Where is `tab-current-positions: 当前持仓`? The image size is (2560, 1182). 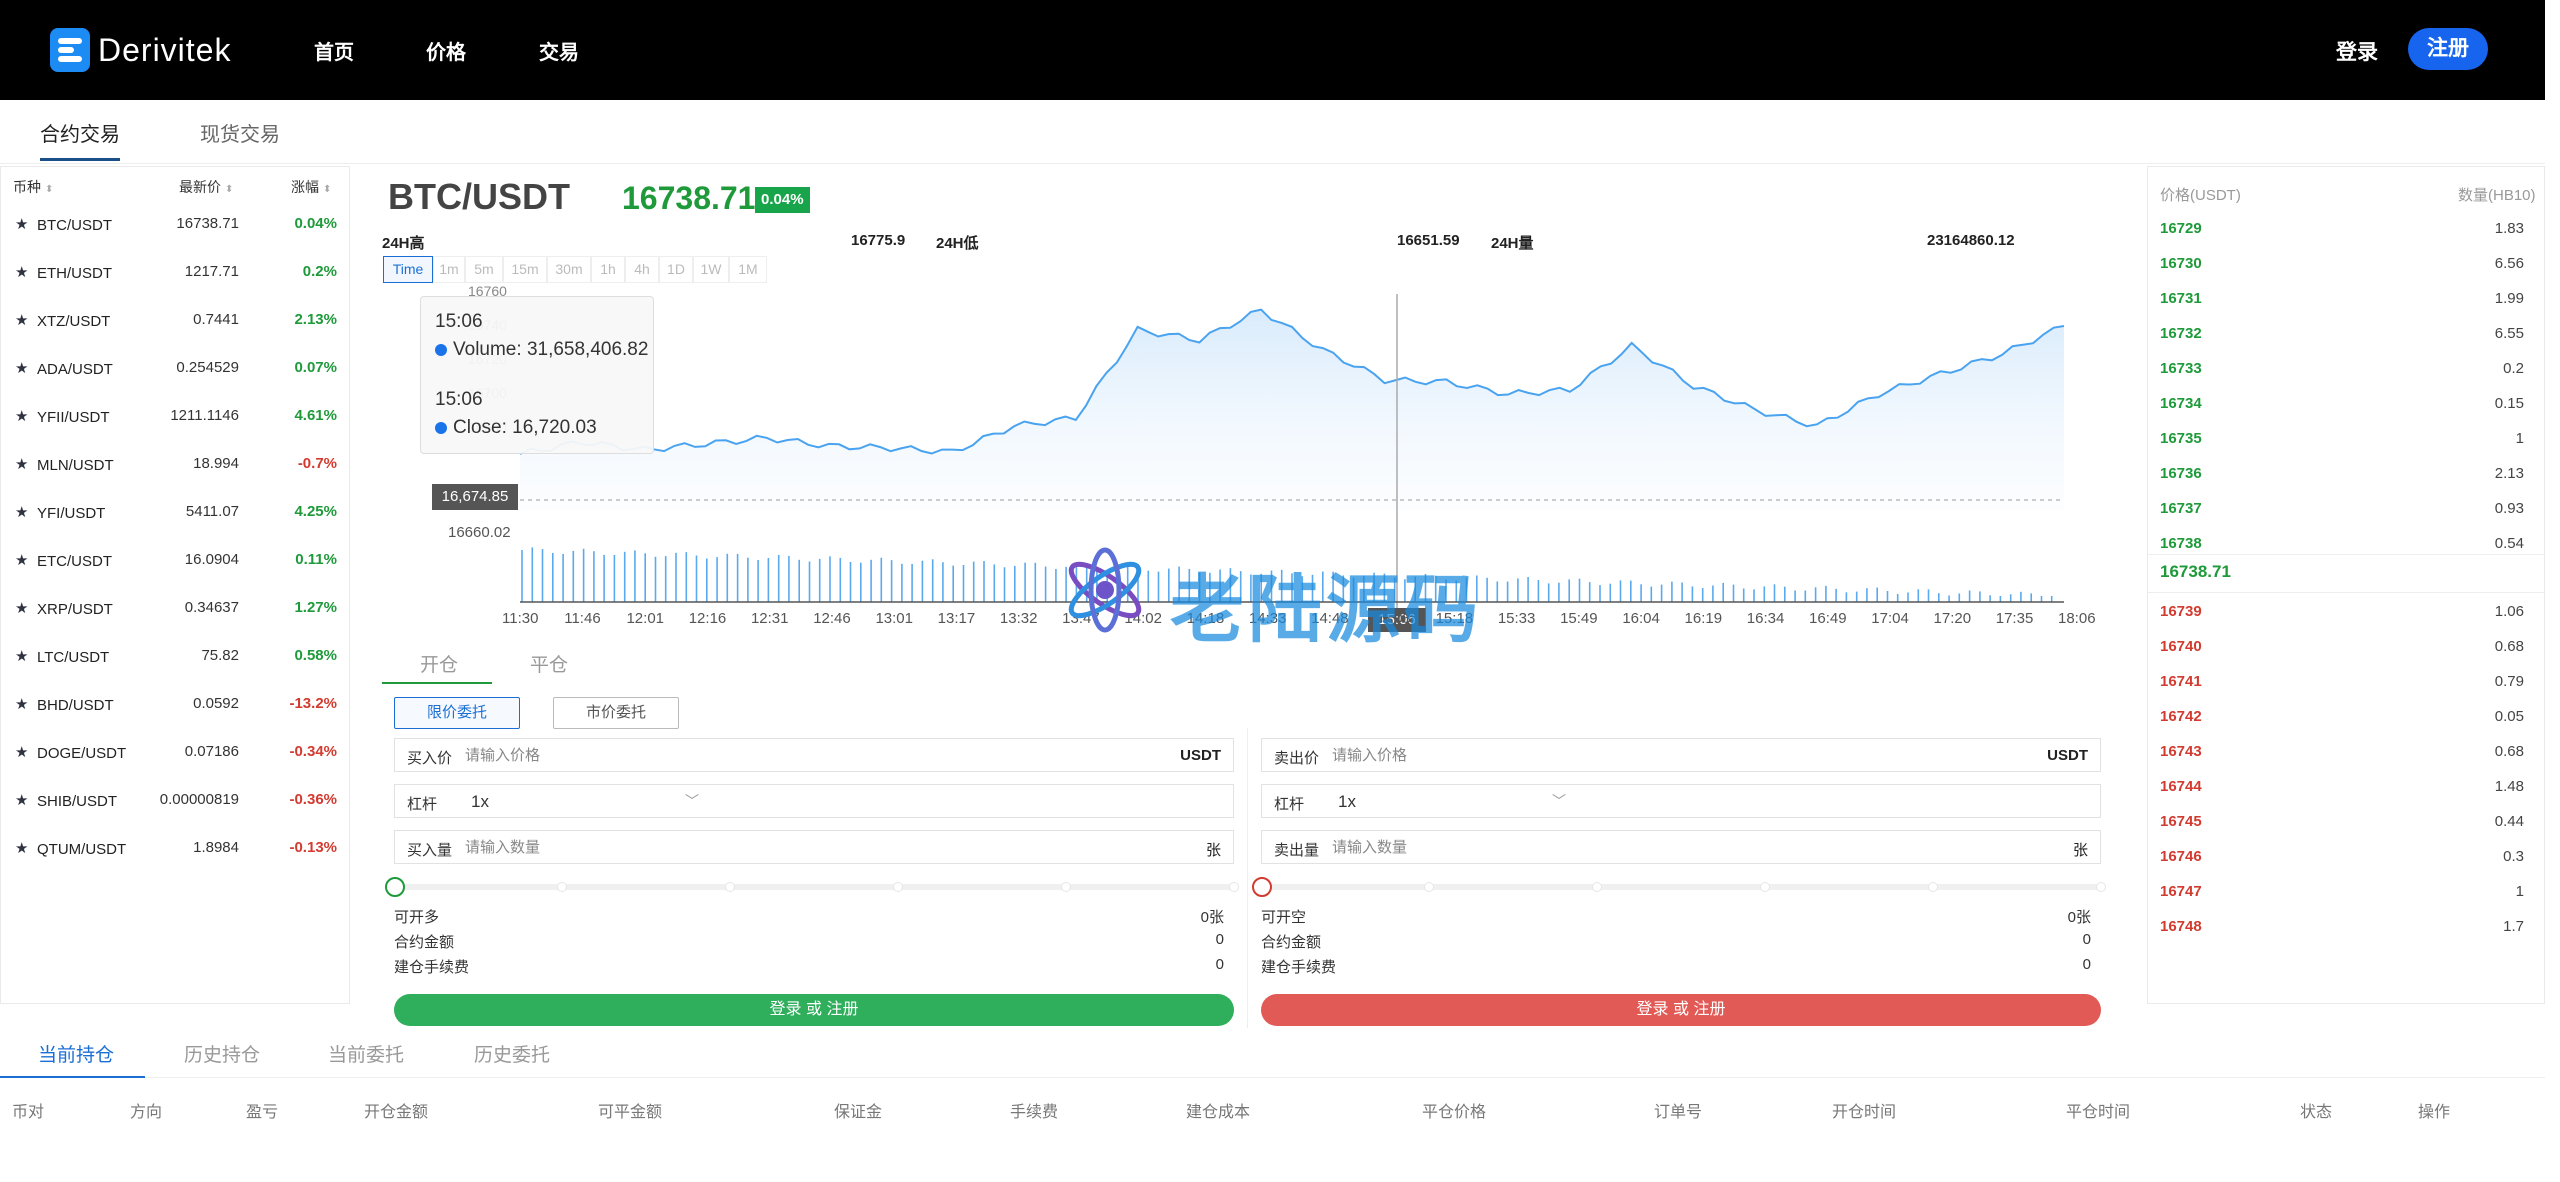
tab-current-positions: 当前持仓 is located at coordinates (76, 1053).